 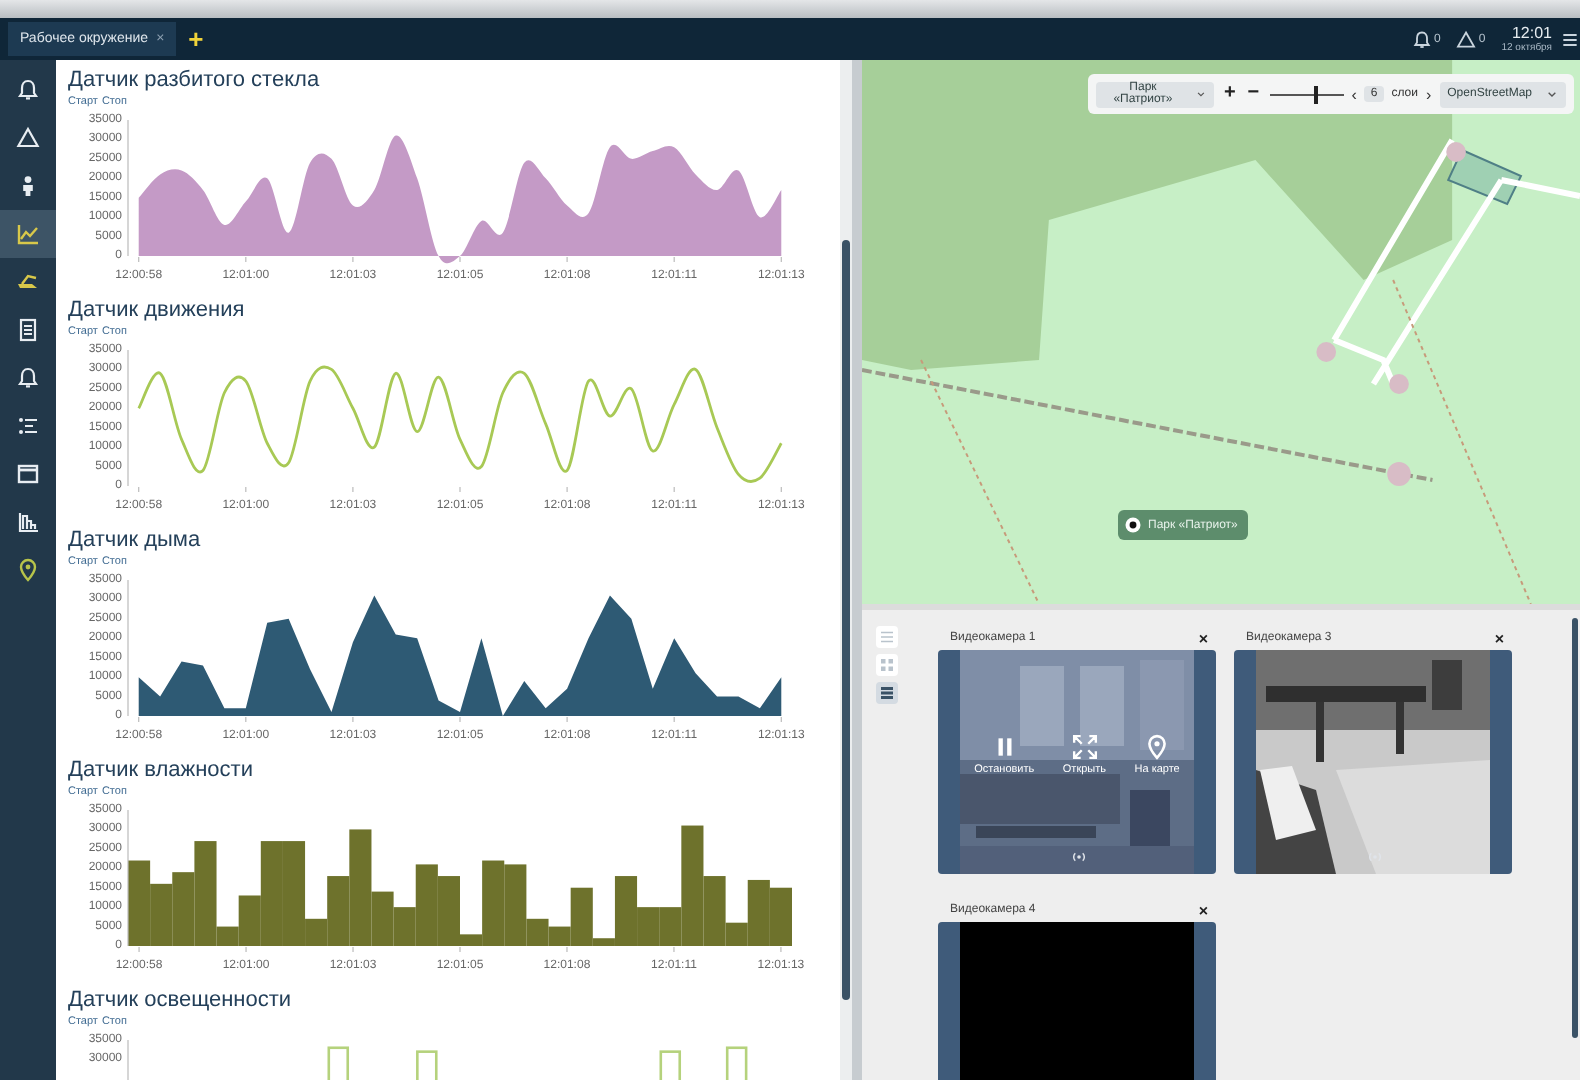 I want to click on chart-title: Датчик разбитого стекла, so click(x=195, y=81).